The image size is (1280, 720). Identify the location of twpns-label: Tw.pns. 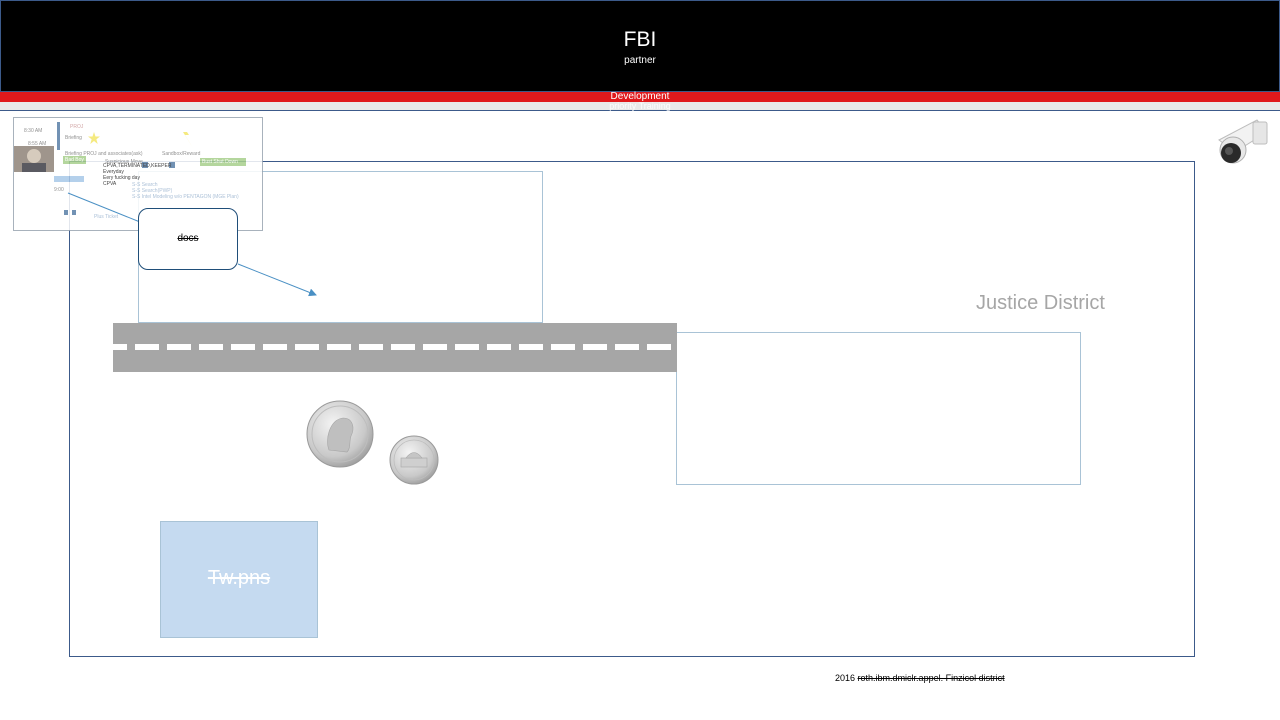
(239, 578).